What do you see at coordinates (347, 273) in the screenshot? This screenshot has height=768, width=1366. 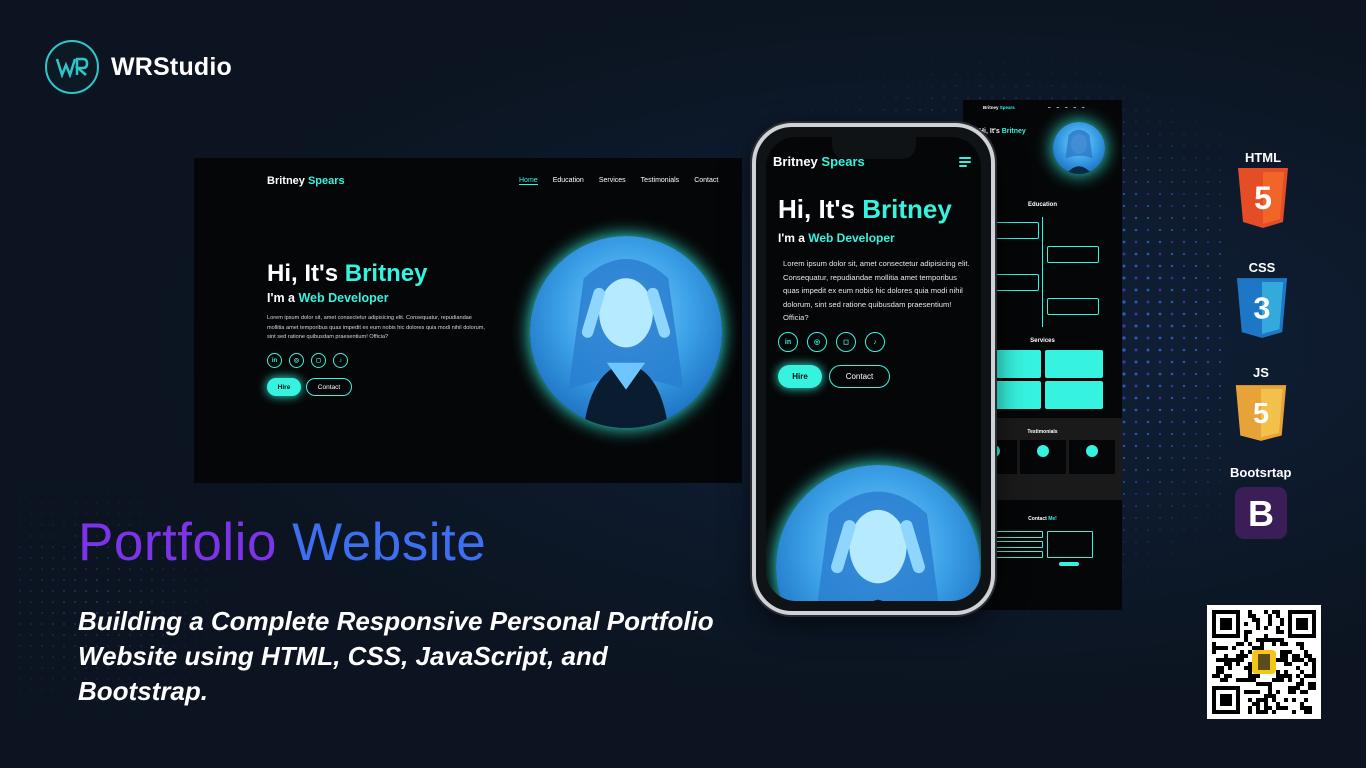 I see `desktop-hero-title: Hi, It's Britney` at bounding box center [347, 273].